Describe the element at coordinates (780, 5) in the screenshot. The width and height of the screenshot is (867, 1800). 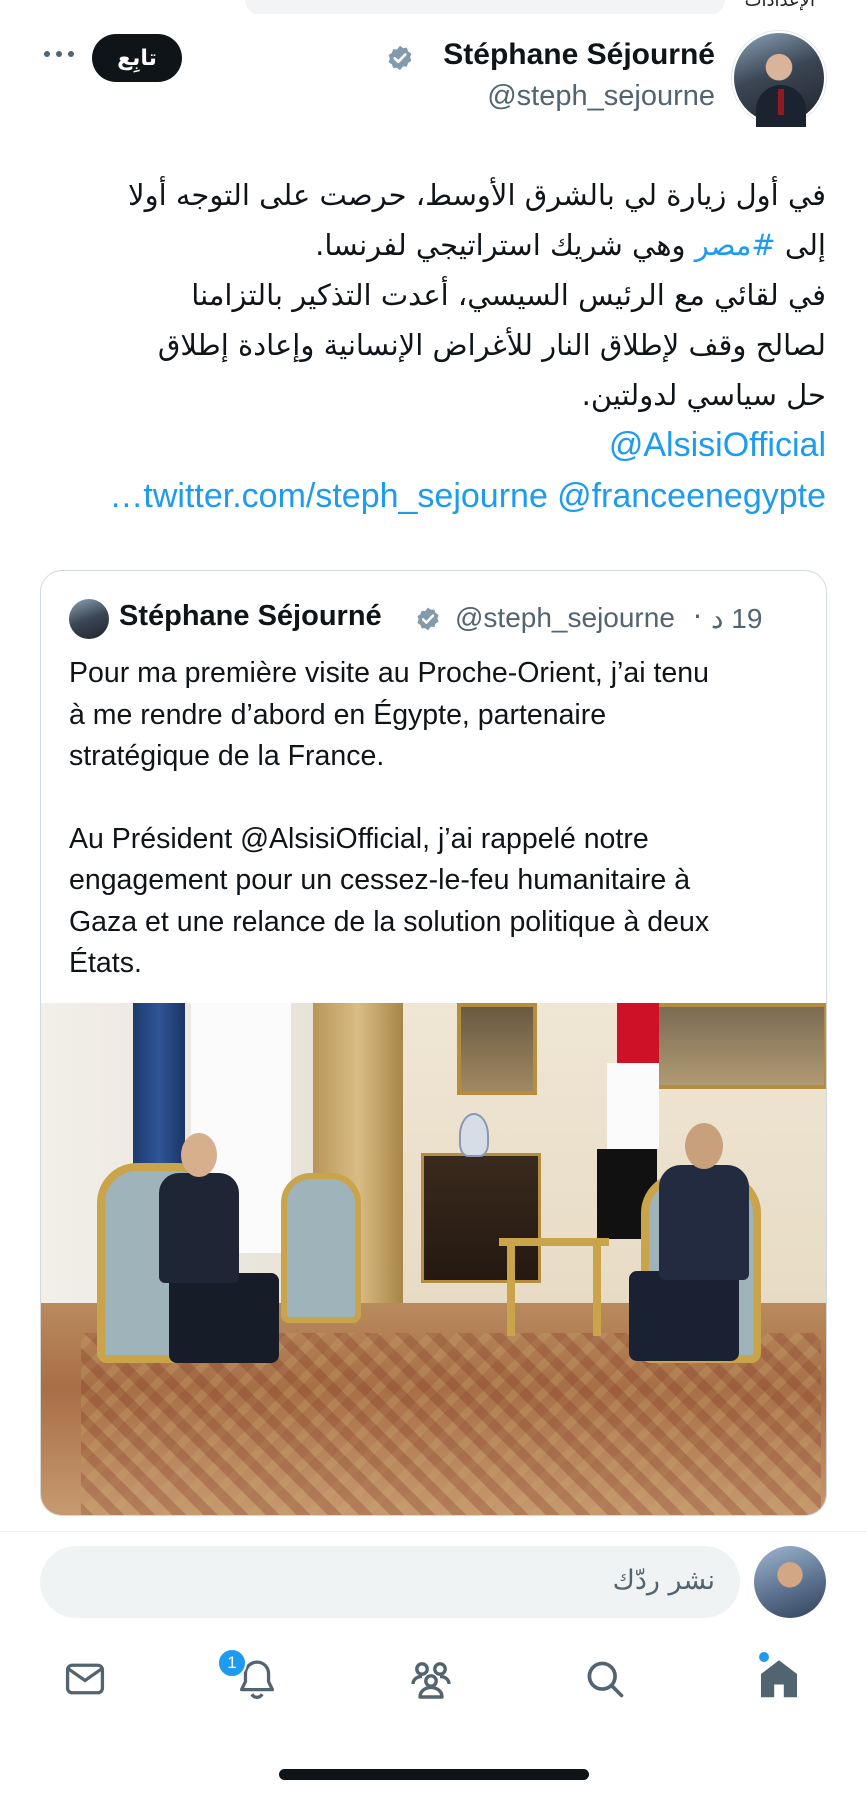
I see `settings-label: الإعدادات` at that location.